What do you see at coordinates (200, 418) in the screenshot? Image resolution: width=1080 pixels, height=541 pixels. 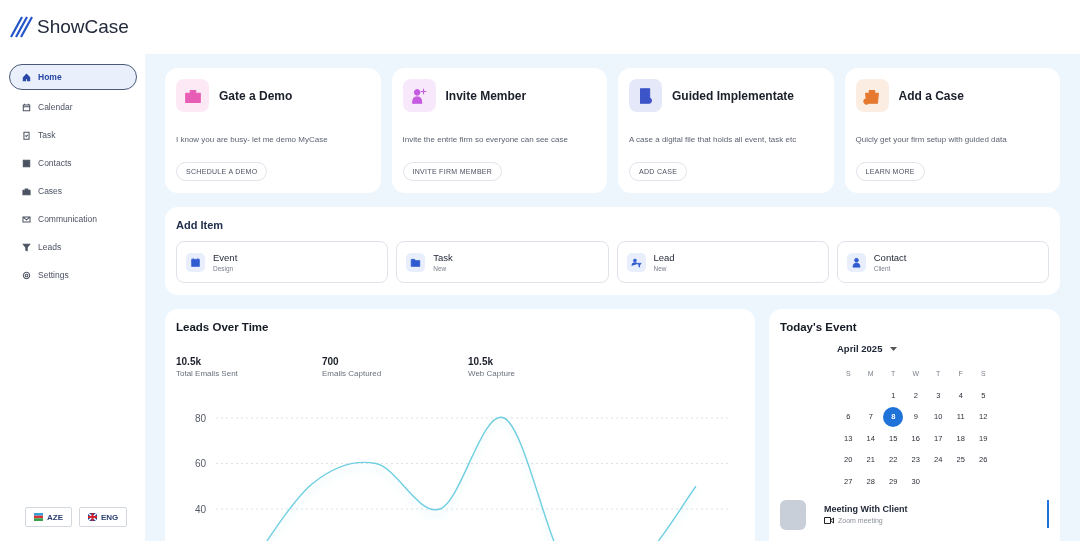 I see `axis-tick-label: 80` at bounding box center [200, 418].